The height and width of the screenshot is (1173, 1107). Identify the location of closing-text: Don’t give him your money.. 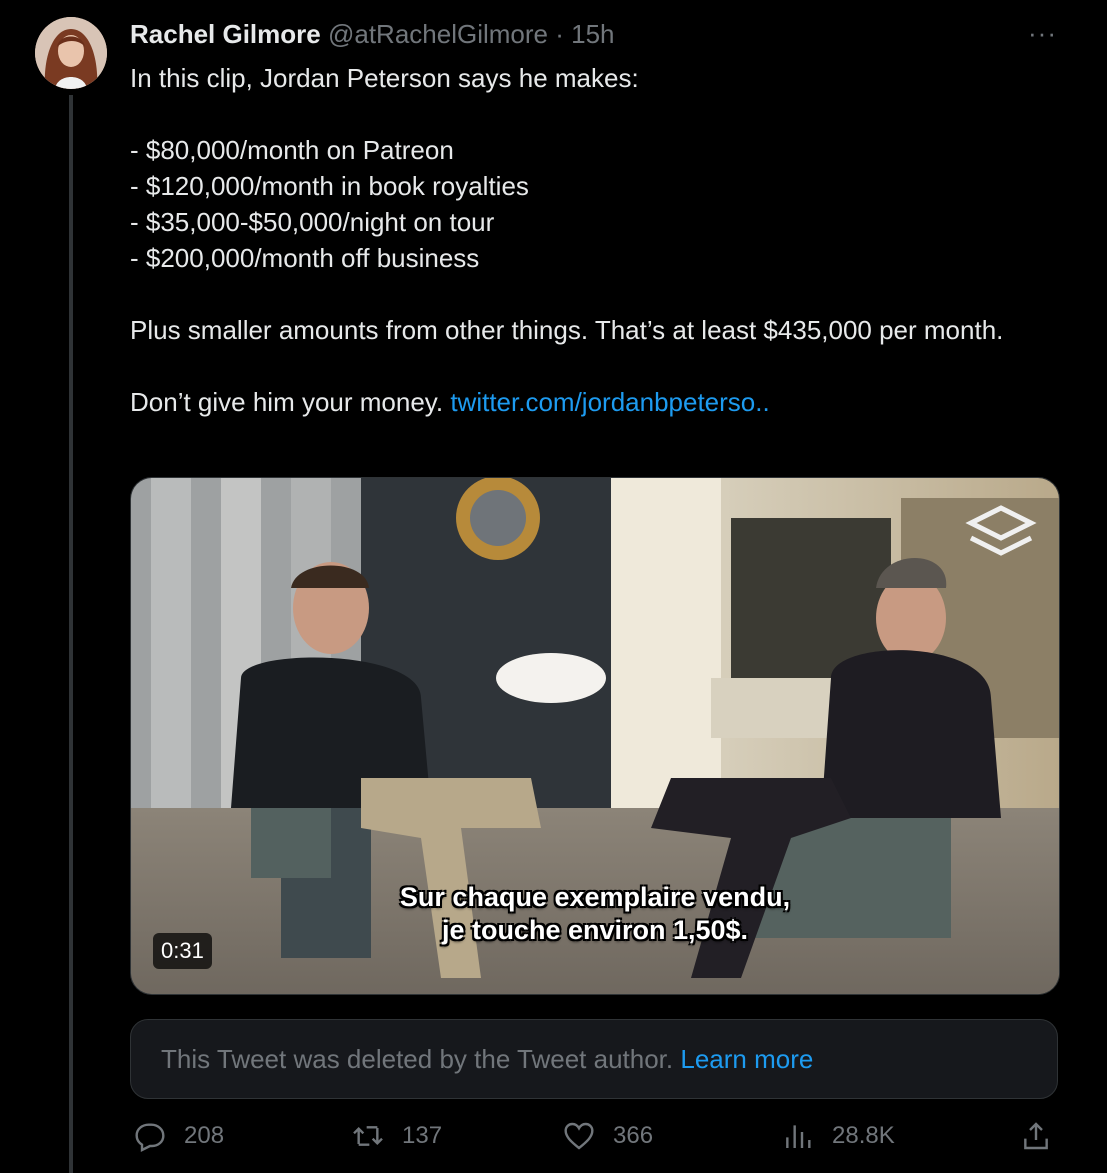
(290, 402).